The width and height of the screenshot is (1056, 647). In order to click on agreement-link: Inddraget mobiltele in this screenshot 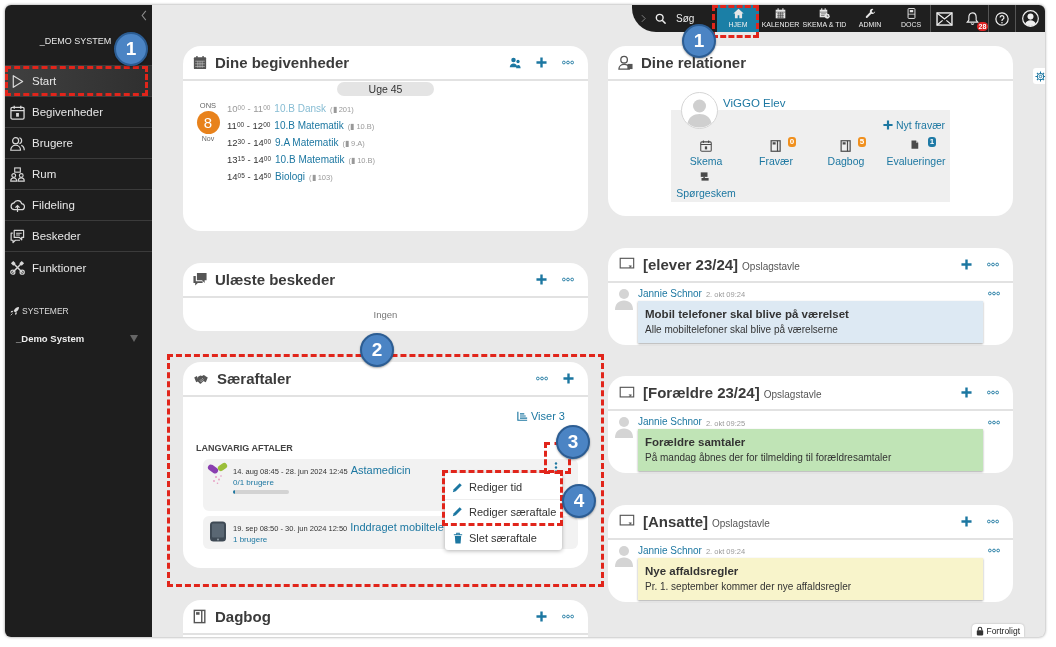, I will do `click(397, 527)`.